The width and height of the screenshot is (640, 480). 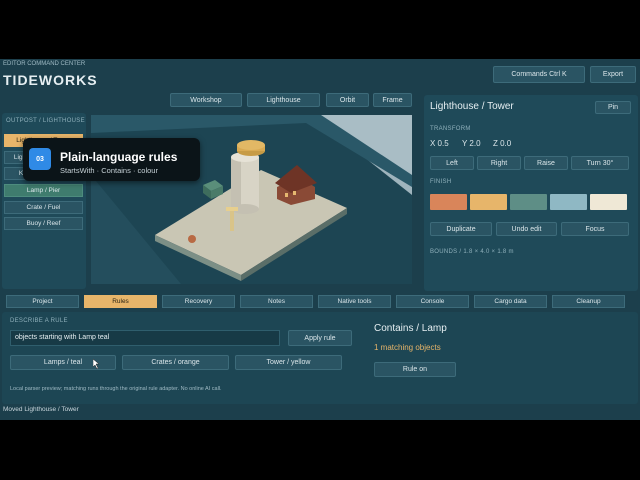 What do you see at coordinates (588, 301) in the screenshot?
I see `tab-cleanup: Cleanup` at bounding box center [588, 301].